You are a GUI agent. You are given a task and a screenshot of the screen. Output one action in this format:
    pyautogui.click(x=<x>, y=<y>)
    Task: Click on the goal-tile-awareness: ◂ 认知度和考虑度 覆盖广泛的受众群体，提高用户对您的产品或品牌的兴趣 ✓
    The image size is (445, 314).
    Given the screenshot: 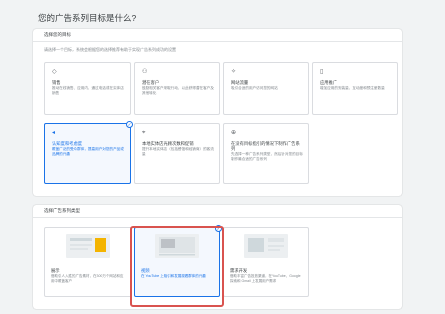 What is the action you would take?
    pyautogui.click(x=88, y=152)
    